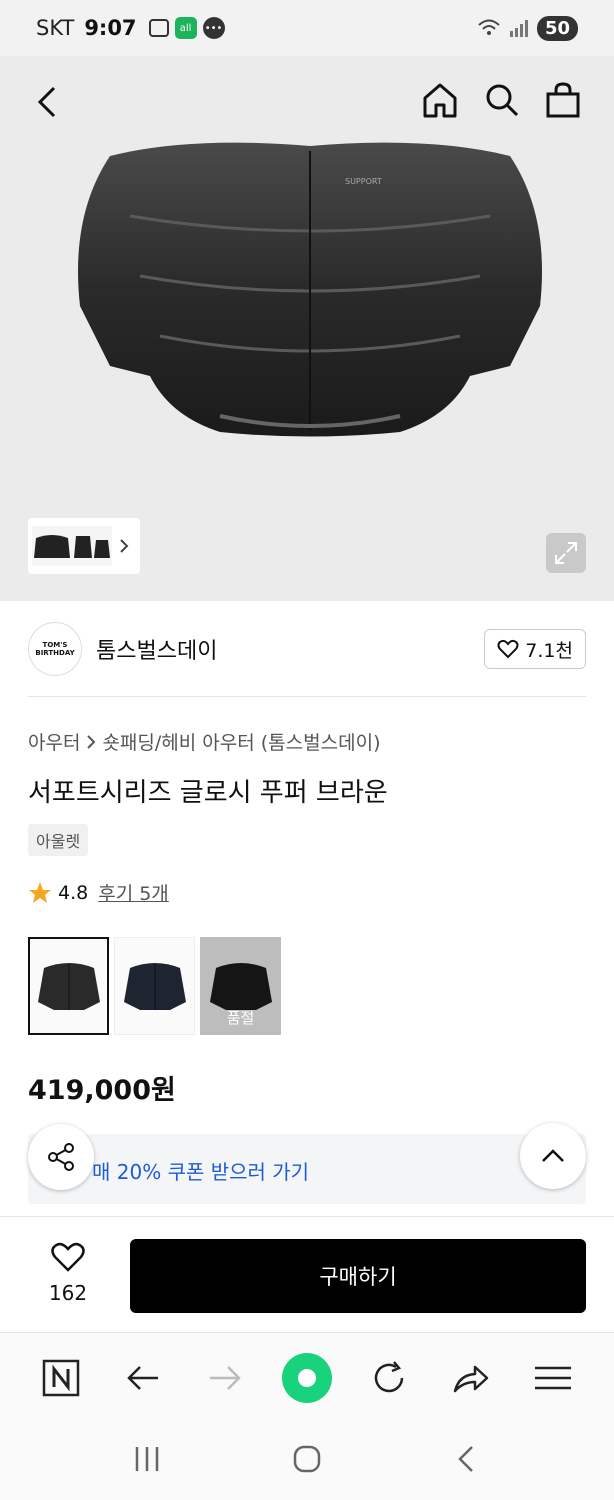 The height and width of the screenshot is (1500, 614). I want to click on variant-option-soldout: 품절, so click(240, 986).